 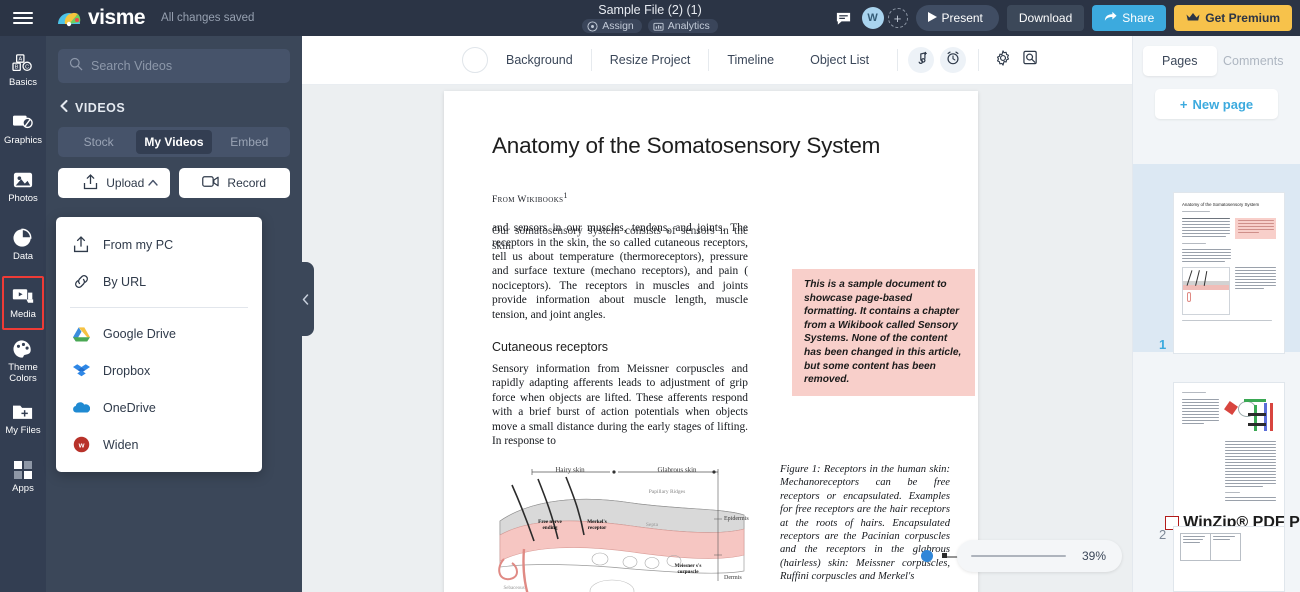 I want to click on sidebar-item-label: Graphics, so click(x=22, y=141).